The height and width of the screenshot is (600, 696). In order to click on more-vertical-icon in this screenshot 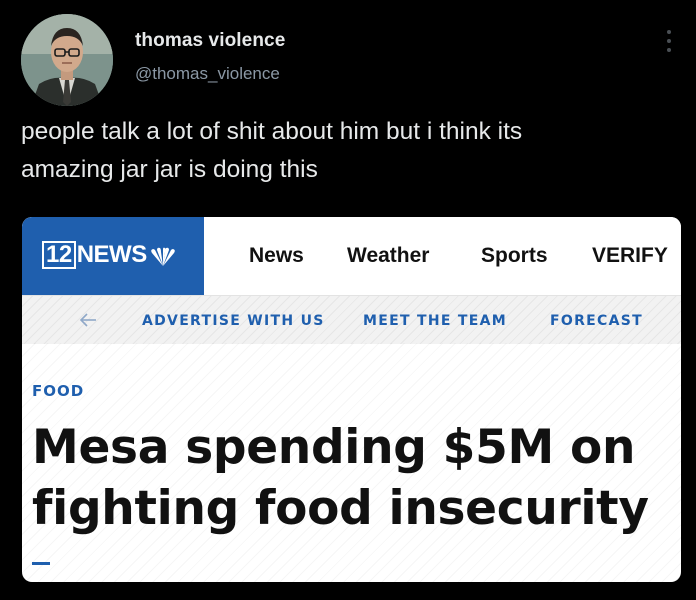, I will do `click(669, 41)`.